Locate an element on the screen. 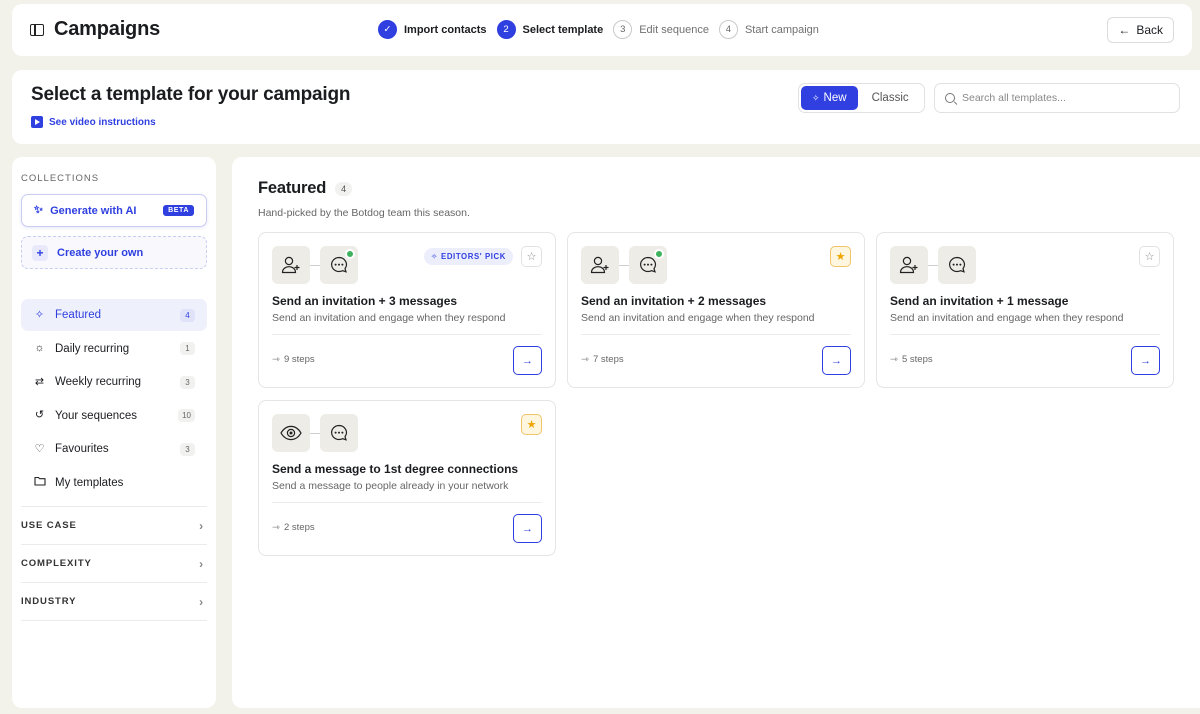 Image resolution: width=1200 pixels, height=714 pixels. generate-with-ai-button: ✨︎ Generate with AI BETA is located at coordinates (114, 210).